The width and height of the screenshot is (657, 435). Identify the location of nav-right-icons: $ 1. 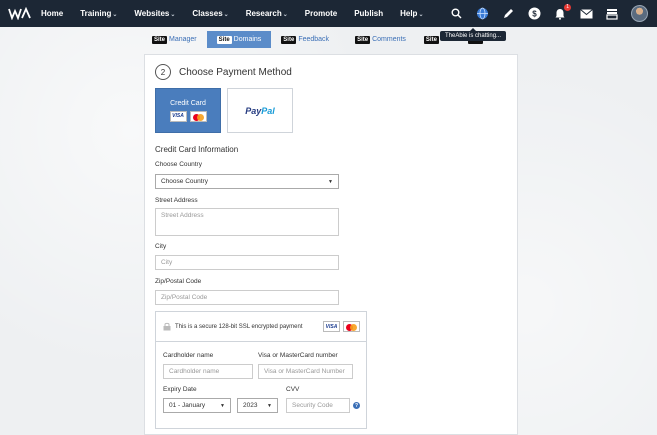
(550, 13).